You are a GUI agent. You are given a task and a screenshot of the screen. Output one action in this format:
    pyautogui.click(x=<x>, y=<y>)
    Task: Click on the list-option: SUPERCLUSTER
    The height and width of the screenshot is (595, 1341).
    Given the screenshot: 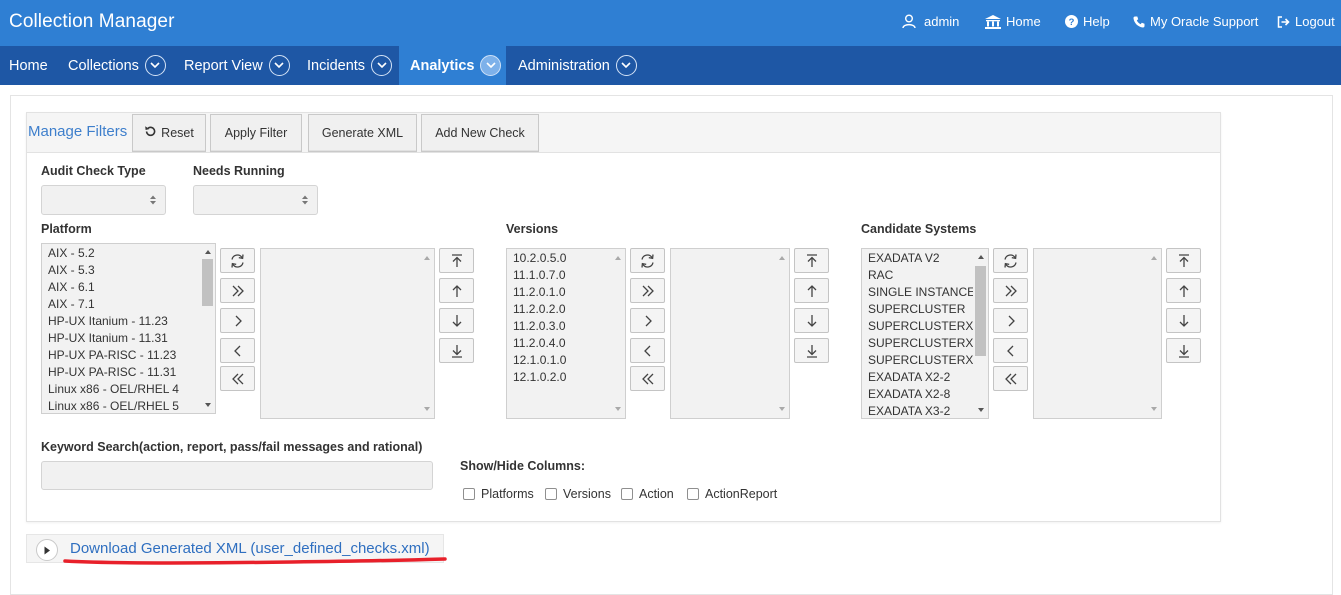 What is the action you would take?
    pyautogui.click(x=916, y=309)
    